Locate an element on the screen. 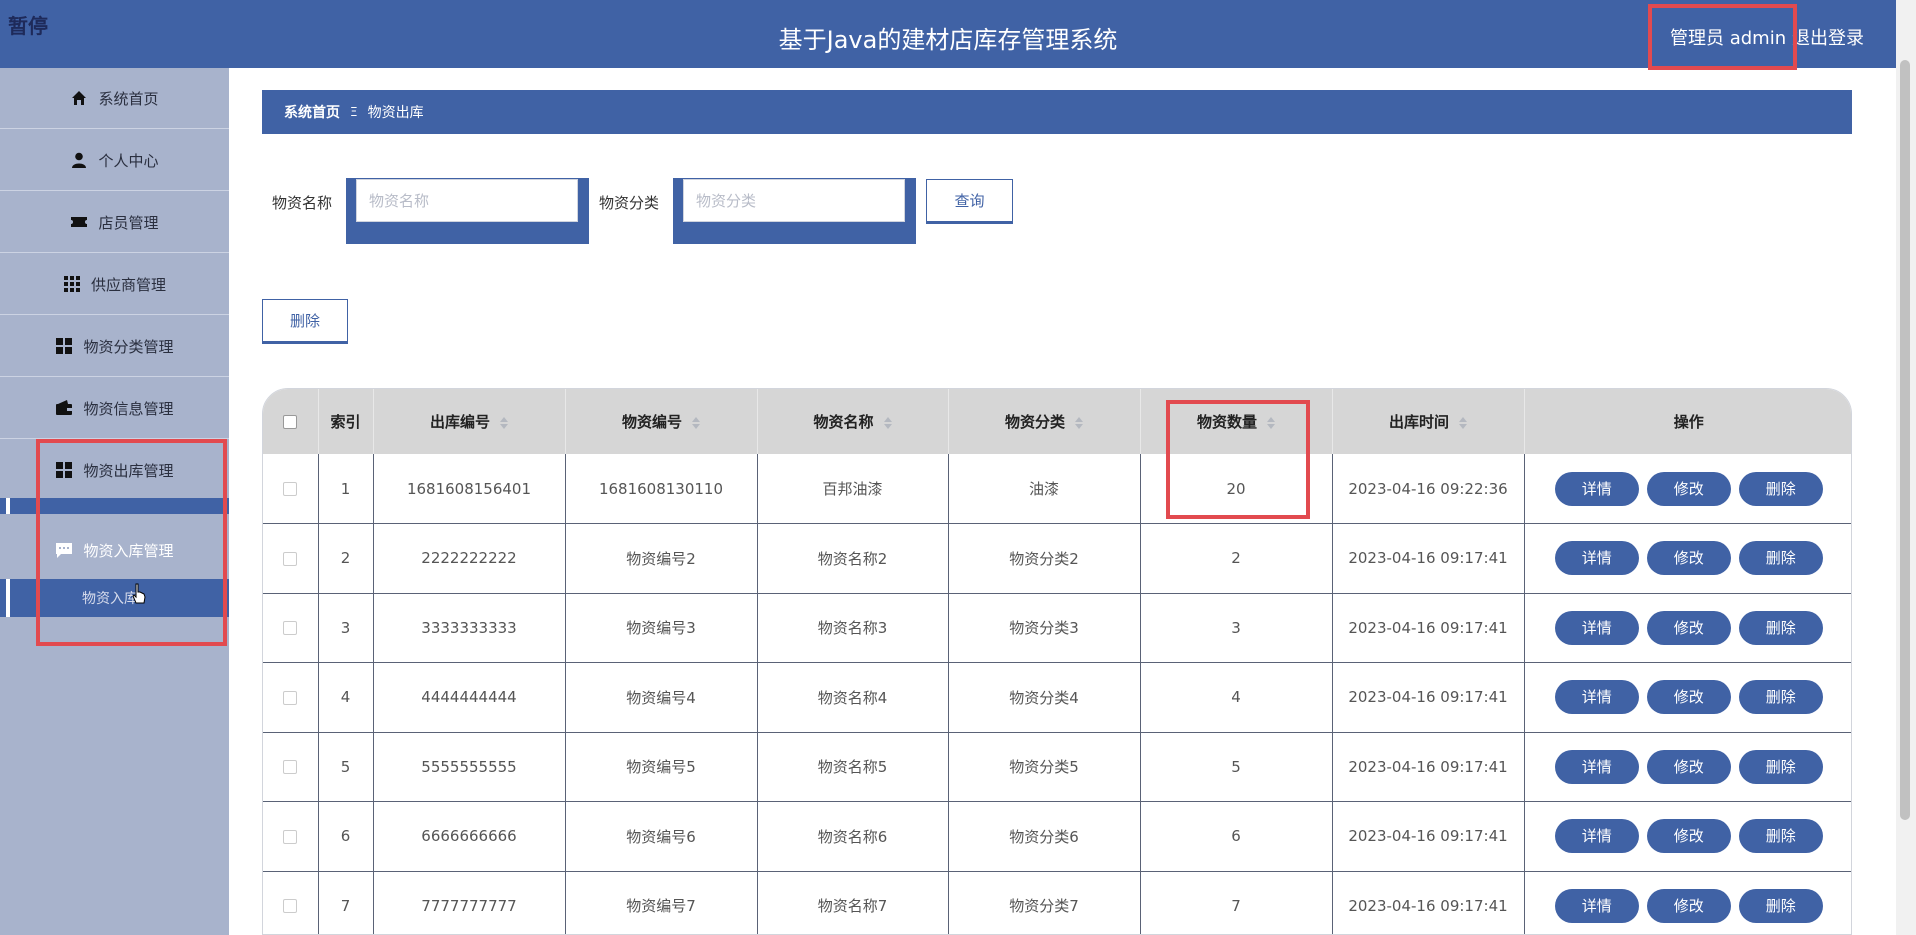 The image size is (1916, 935). cell-quantity: 4 is located at coordinates (1236, 697).